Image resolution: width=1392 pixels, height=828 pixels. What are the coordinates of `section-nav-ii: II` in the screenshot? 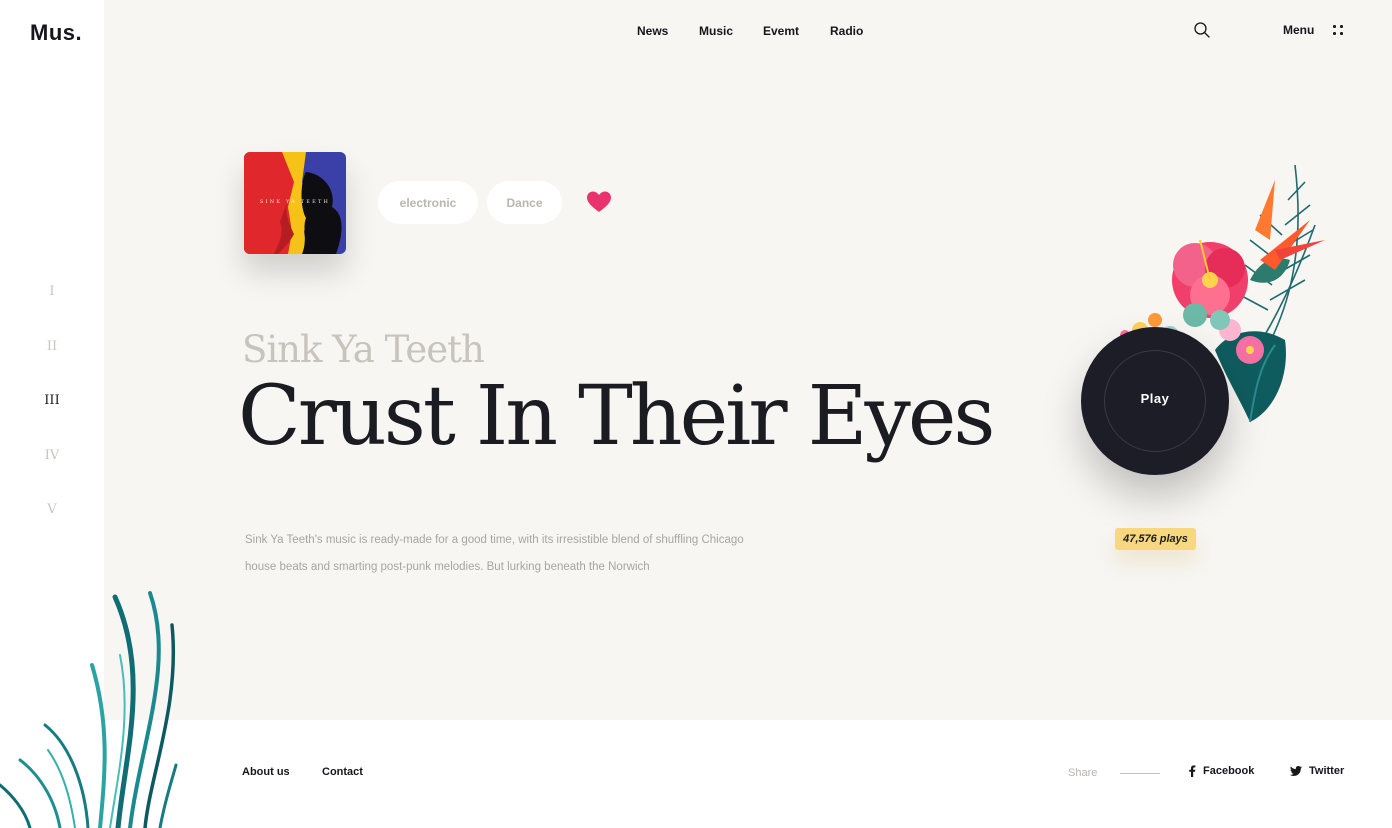 It's located at (52, 346).